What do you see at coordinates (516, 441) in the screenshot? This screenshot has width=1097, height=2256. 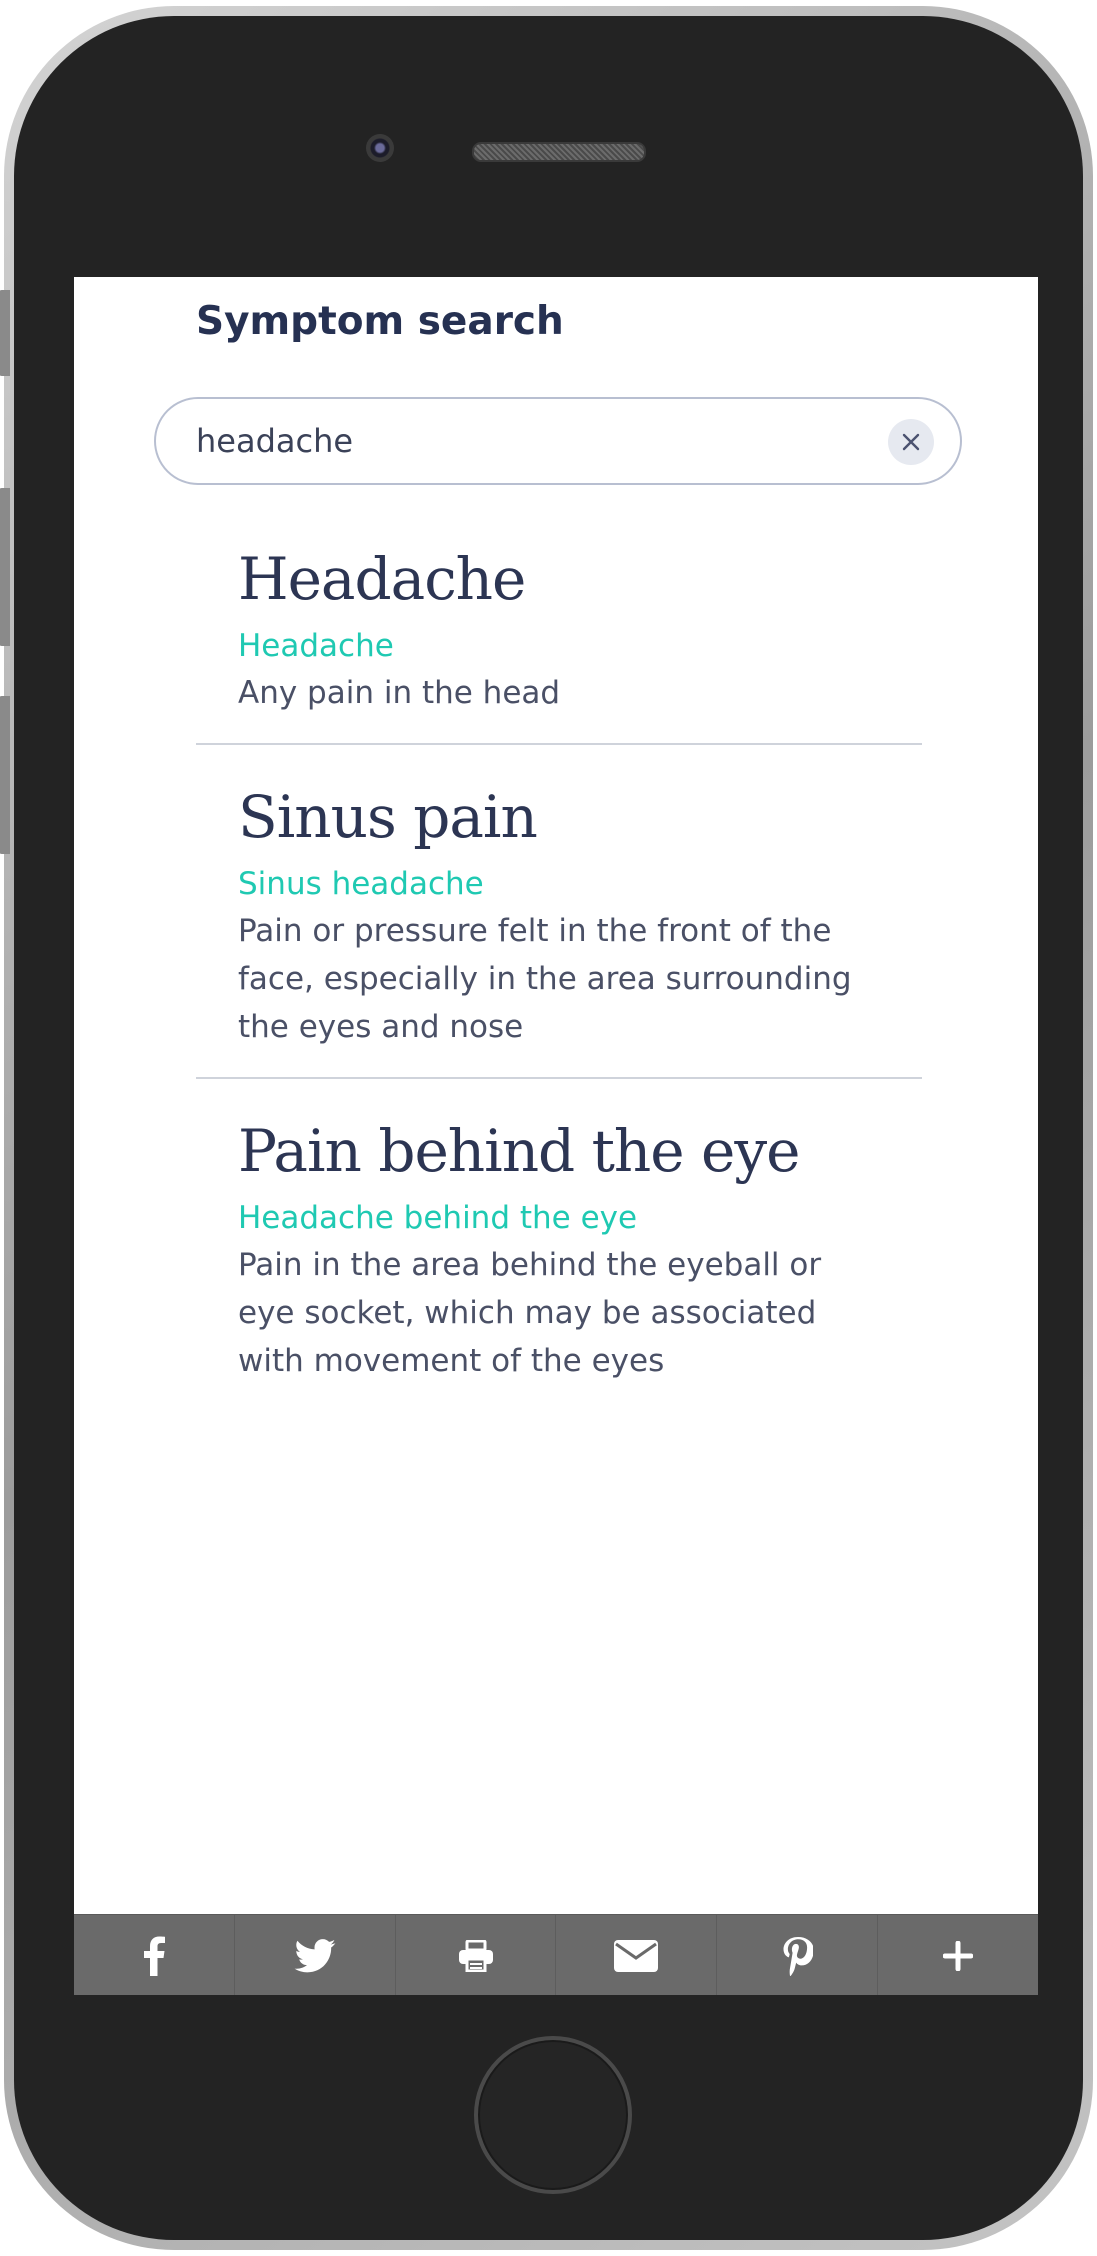 I see `search-input` at bounding box center [516, 441].